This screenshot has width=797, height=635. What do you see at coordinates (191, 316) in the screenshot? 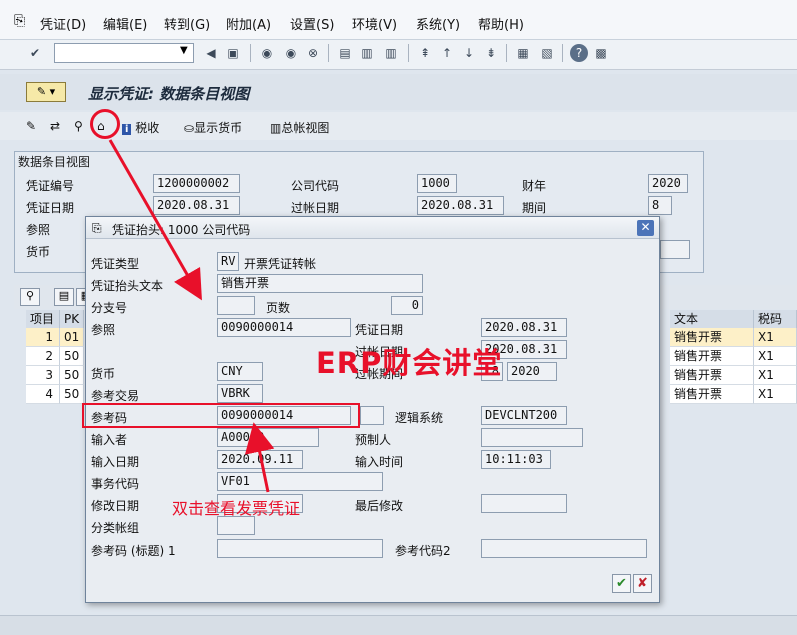
I see `annotation-arrows` at bounding box center [191, 316].